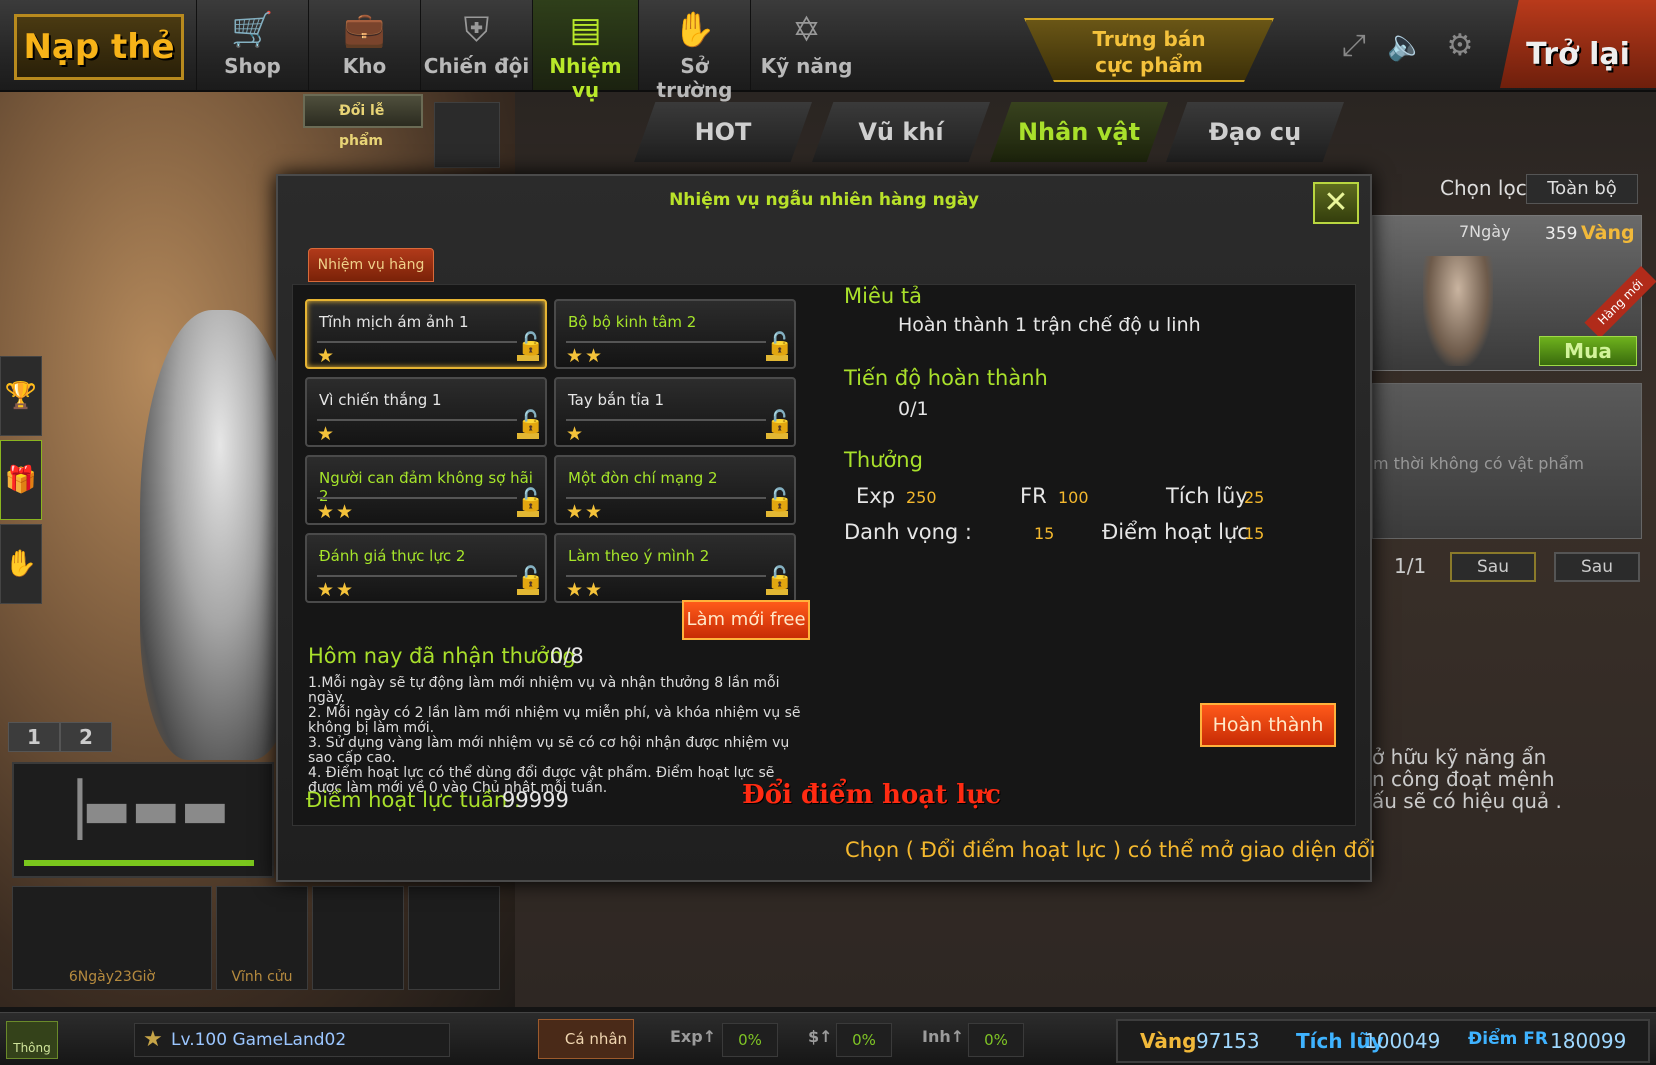 Image resolution: width=1656 pixels, height=1065 pixels. Describe the element at coordinates (394, 322) in the screenshot. I see `quest-name: Tĩnh mịch ám ảnh 1` at that location.